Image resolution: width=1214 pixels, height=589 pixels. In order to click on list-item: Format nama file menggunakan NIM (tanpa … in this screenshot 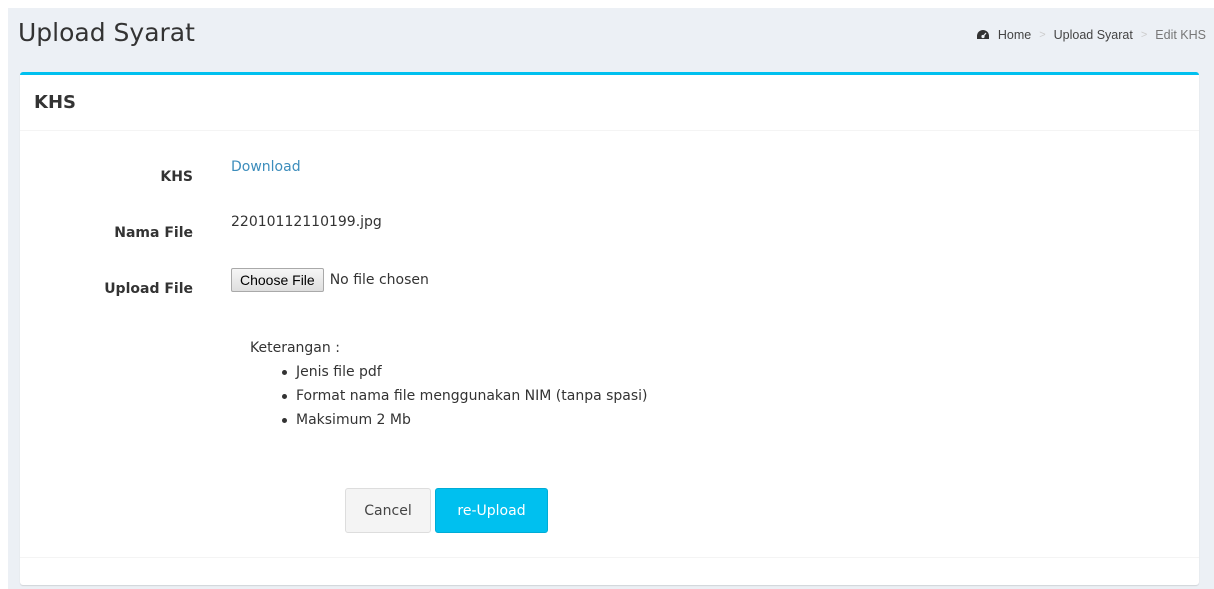, I will do `click(461, 396)`.